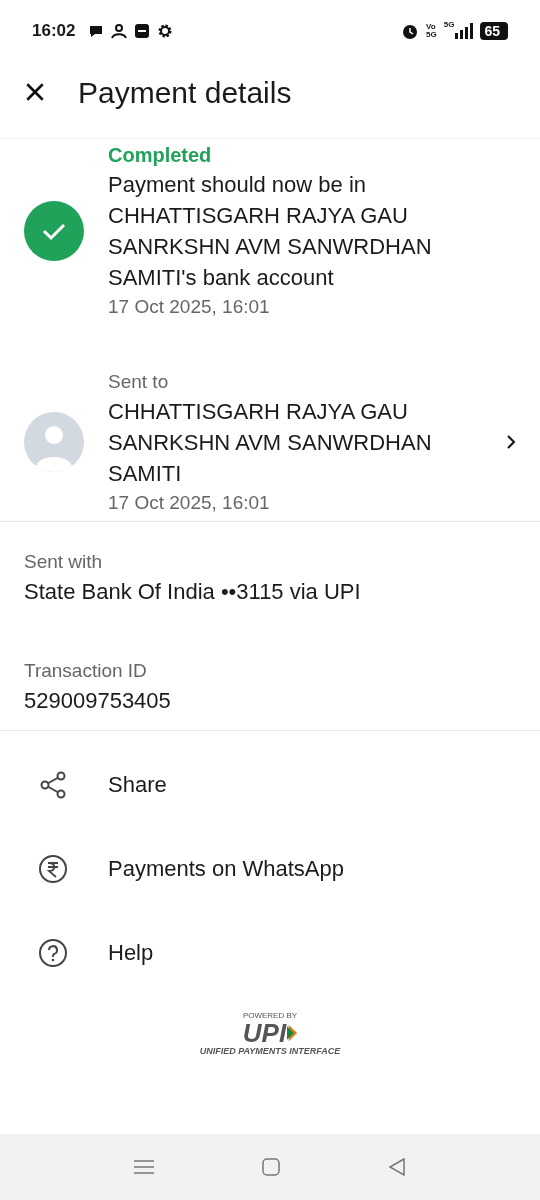  Describe the element at coordinates (142, 31) in the screenshot. I see `app-icon` at that location.